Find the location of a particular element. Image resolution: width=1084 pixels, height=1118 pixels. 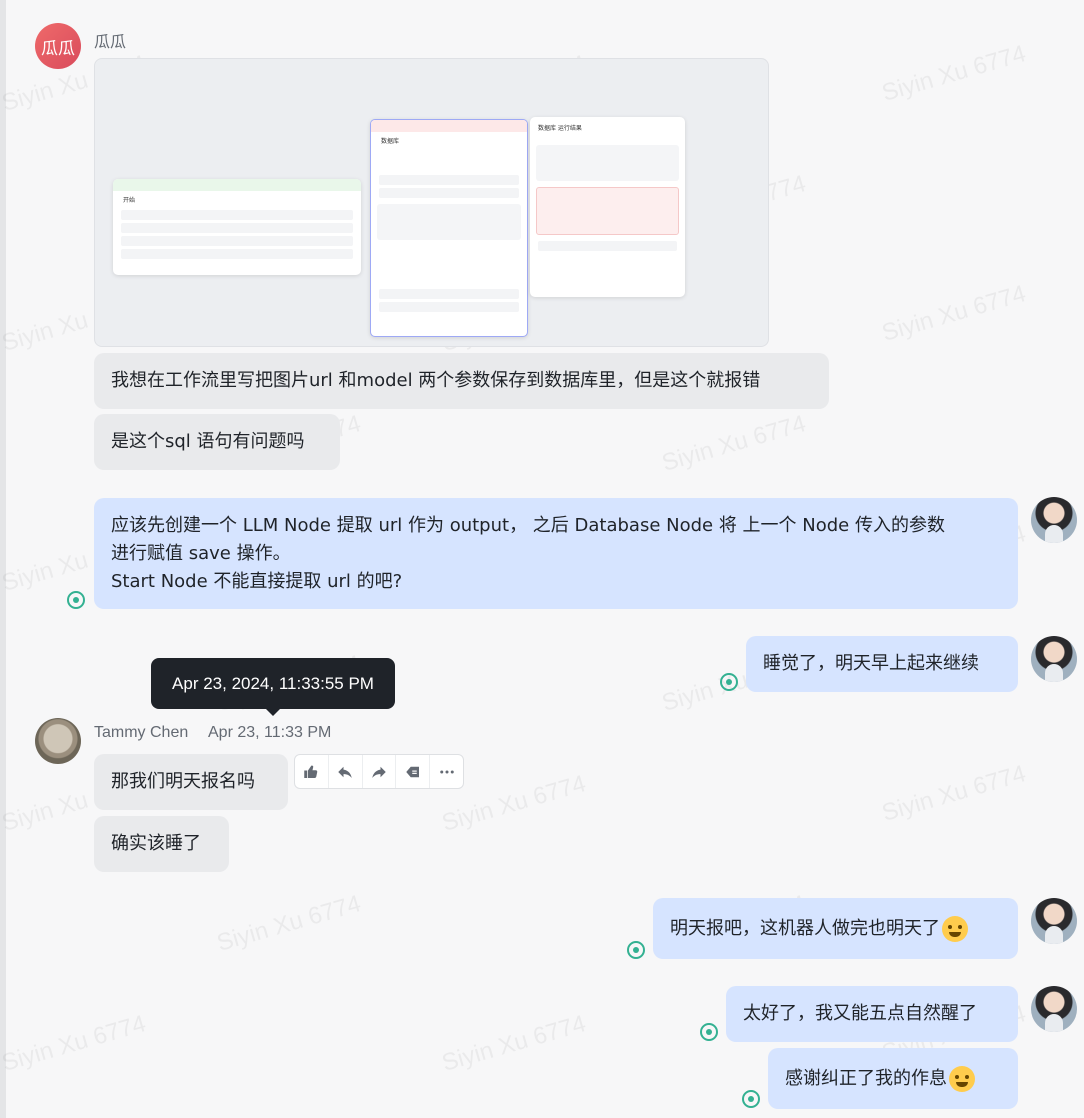

node-title: 数据库 is located at coordinates (390, 141).